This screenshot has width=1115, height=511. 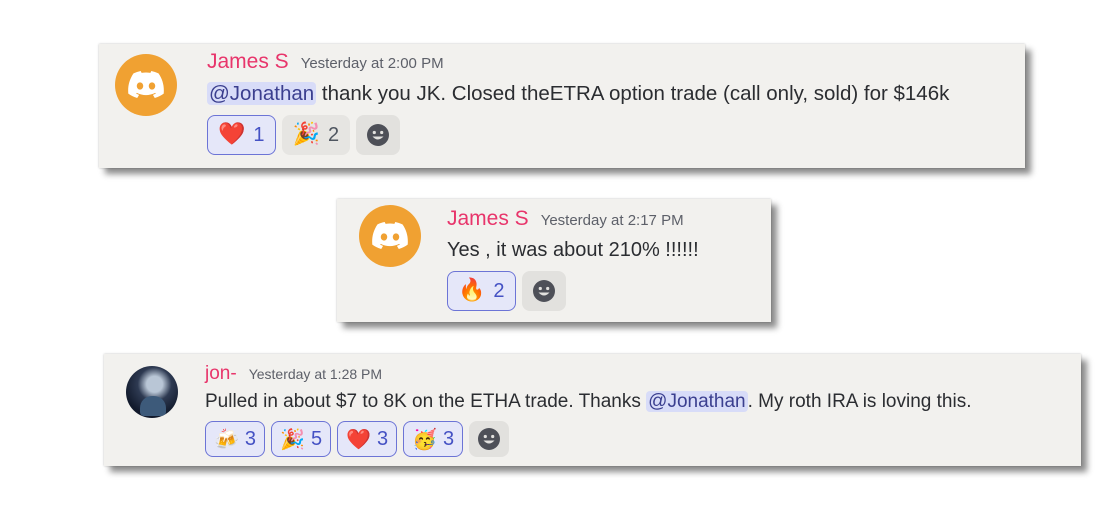 I want to click on reaction-party-popper: 🎉 2, so click(x=316, y=135).